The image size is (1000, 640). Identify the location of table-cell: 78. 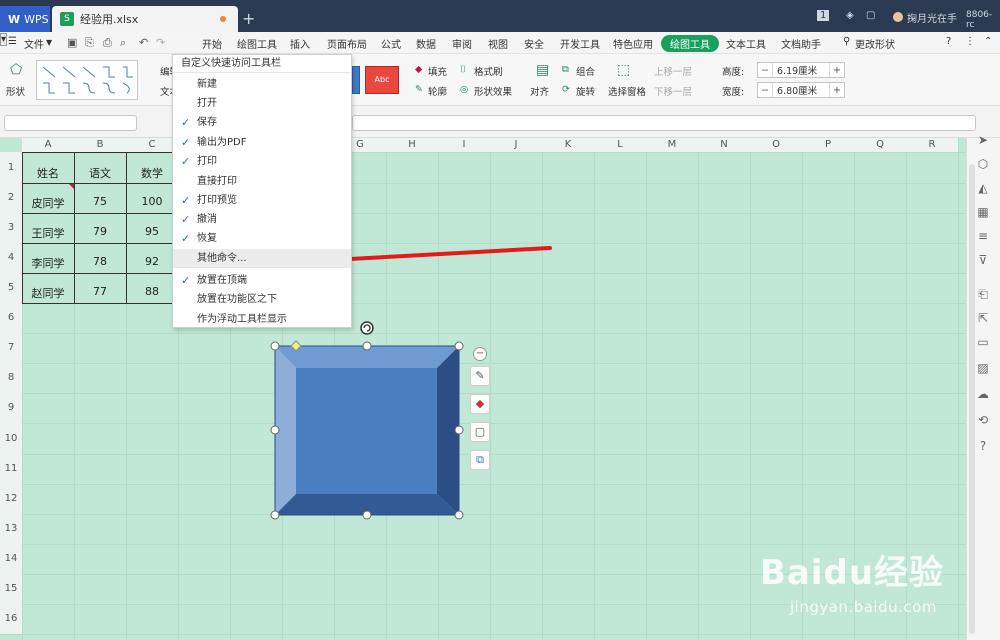
(100, 261).